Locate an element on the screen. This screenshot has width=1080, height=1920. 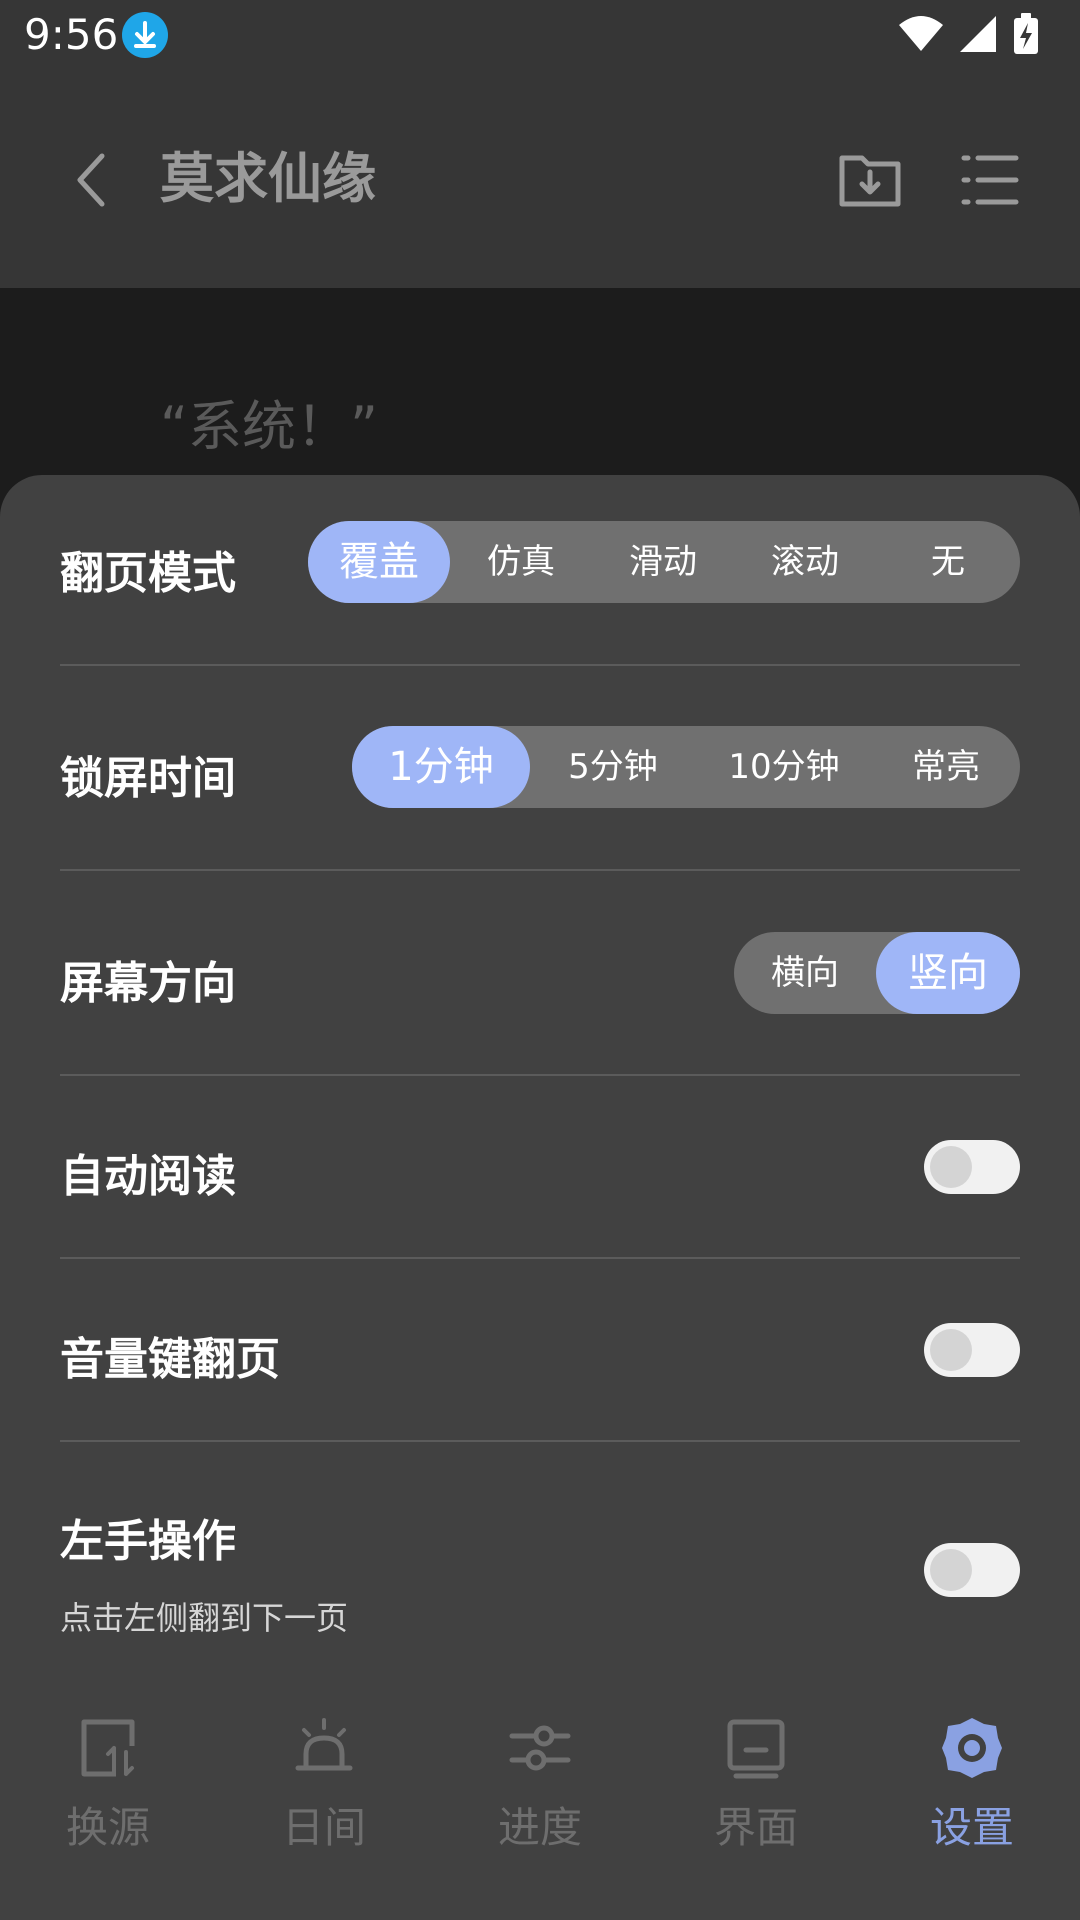
table-of-contents-icon is located at coordinates (990, 180).